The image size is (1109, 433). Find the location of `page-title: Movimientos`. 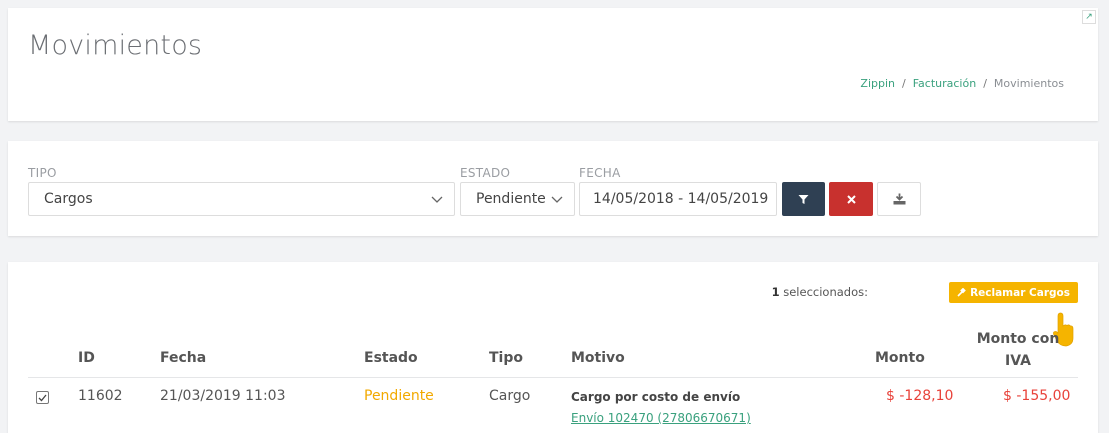

page-title: Movimientos is located at coordinates (115, 45).